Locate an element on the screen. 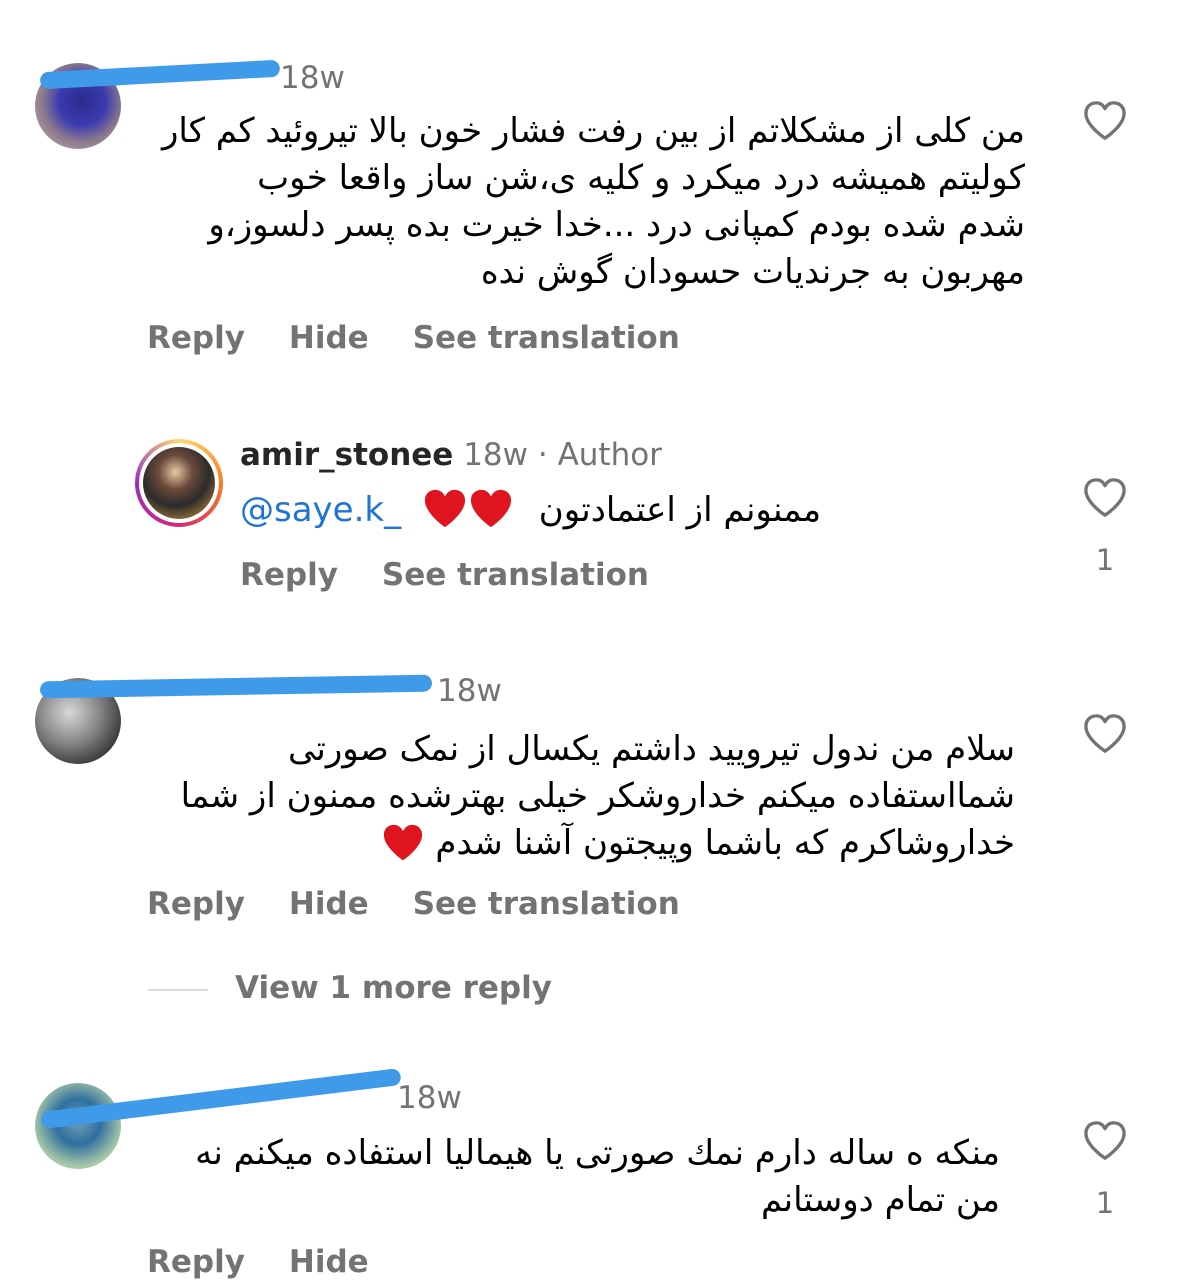 This screenshot has height=1280, width=1182. username: amir_stonee is located at coordinates (346, 455).